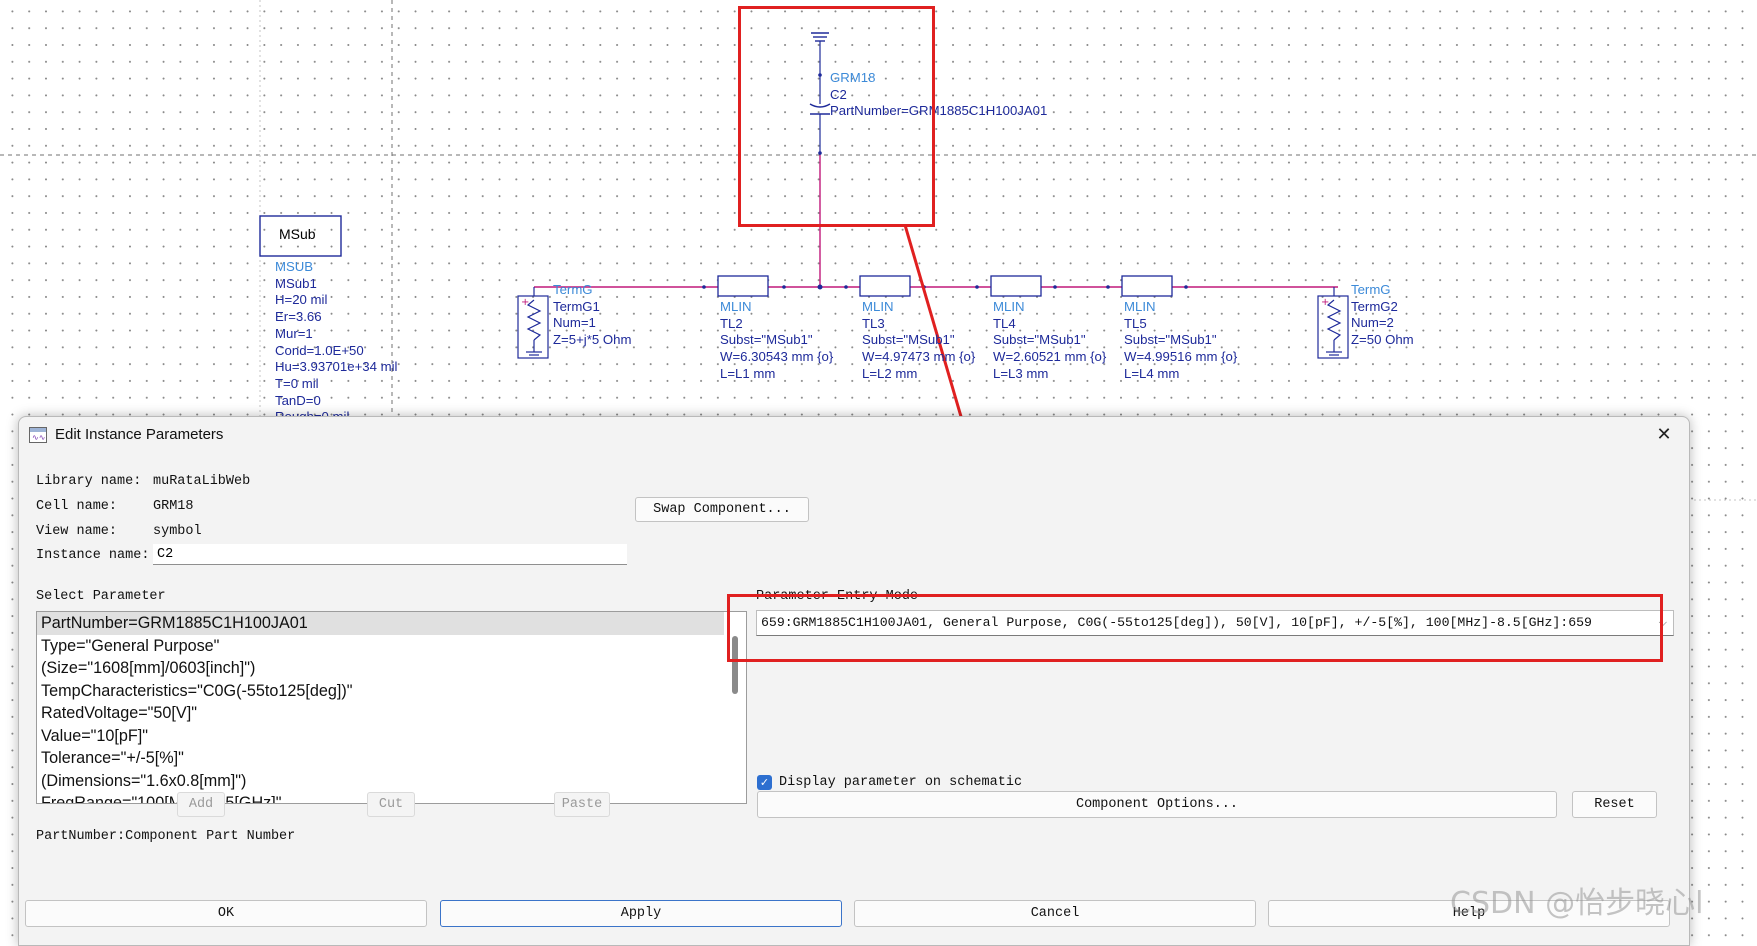  What do you see at coordinates (820, 287) in the screenshot?
I see `junction-dot` at bounding box center [820, 287].